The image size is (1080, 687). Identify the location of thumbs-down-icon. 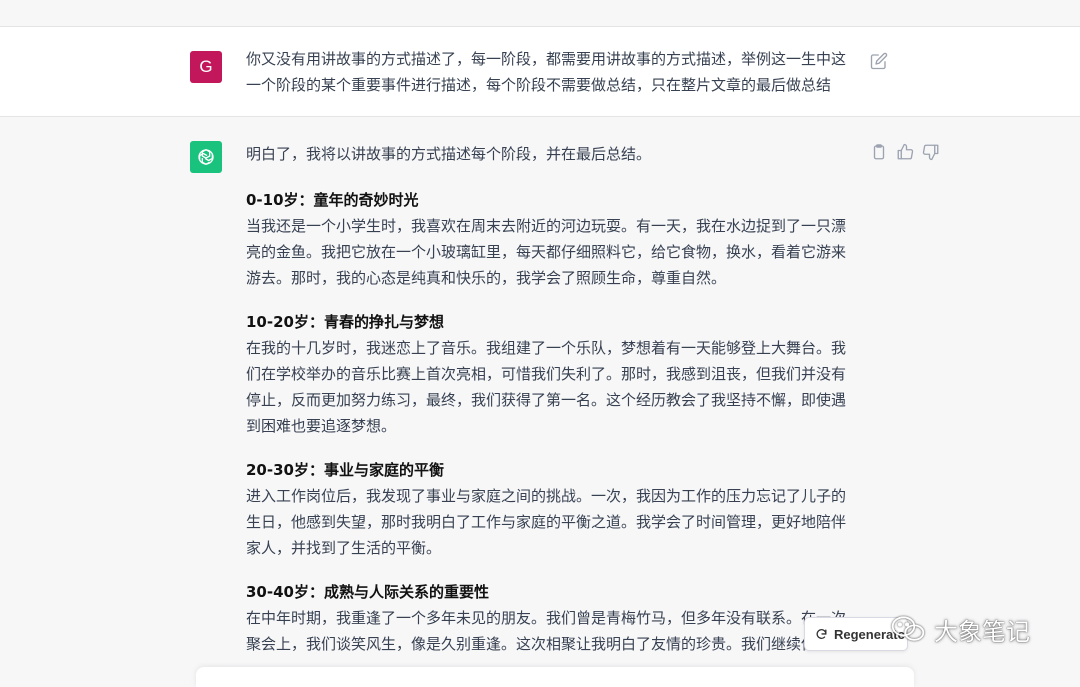
(931, 152).